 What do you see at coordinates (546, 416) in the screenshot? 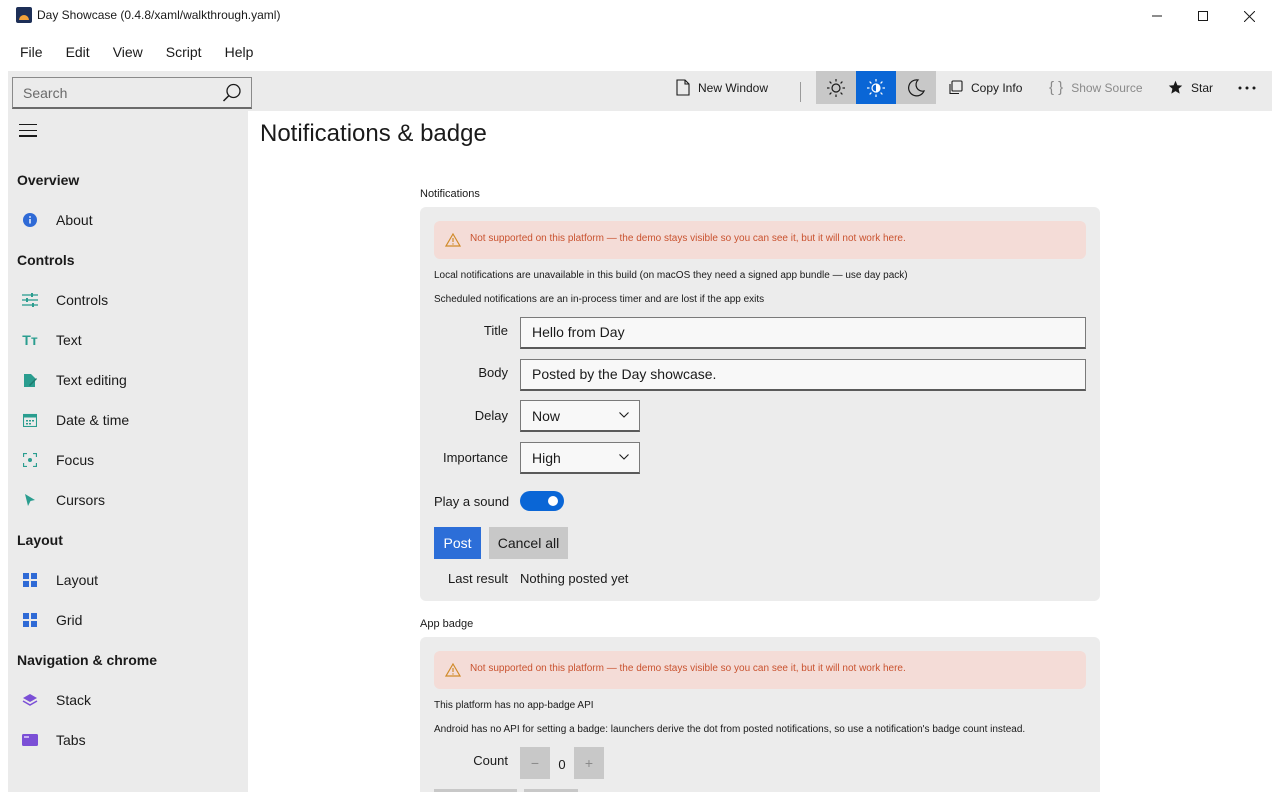
I see `delay-value: Now` at bounding box center [546, 416].